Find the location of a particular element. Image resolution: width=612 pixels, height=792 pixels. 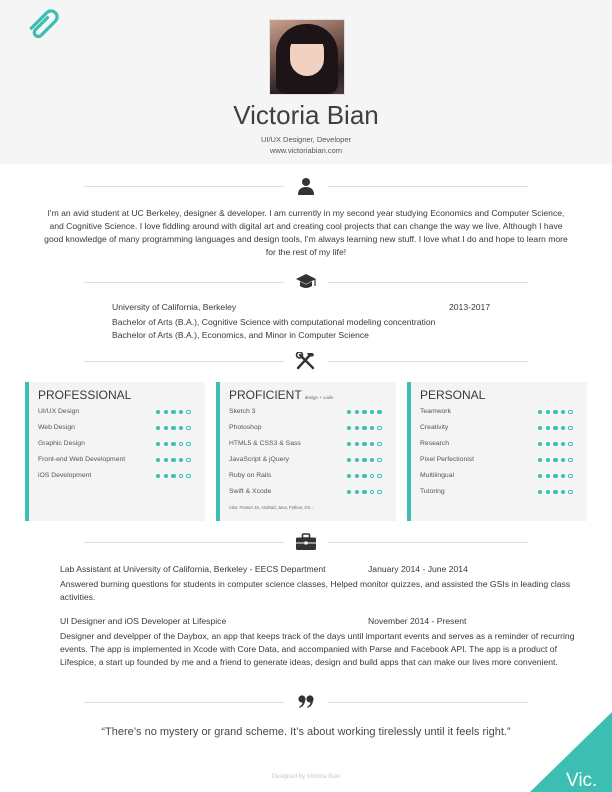

skill-label: Multilingual is located at coordinates (437, 475).